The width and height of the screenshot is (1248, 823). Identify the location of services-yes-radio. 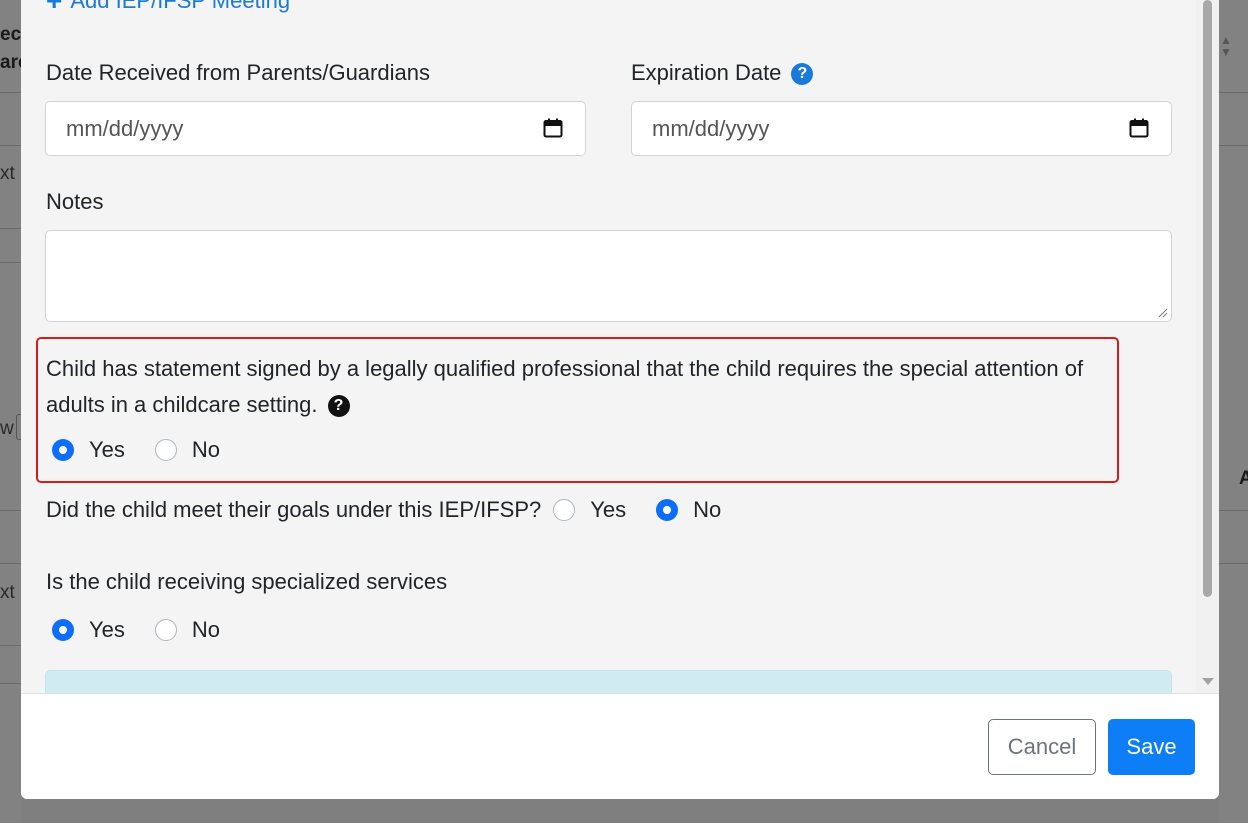
(63, 630).